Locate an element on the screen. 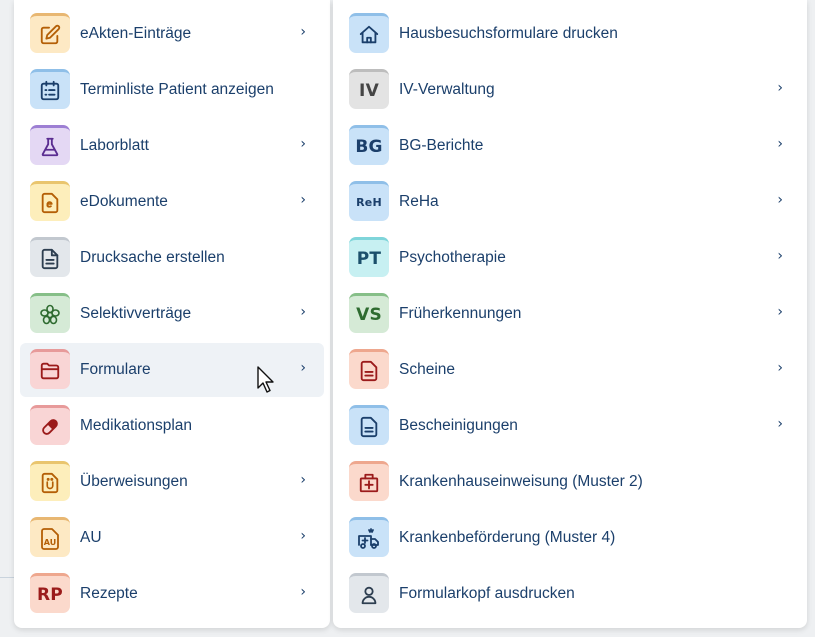 This screenshot has width=815, height=637. menu-item-iv-verwaltung: IV IV-Verwaltung › is located at coordinates (570, 90).